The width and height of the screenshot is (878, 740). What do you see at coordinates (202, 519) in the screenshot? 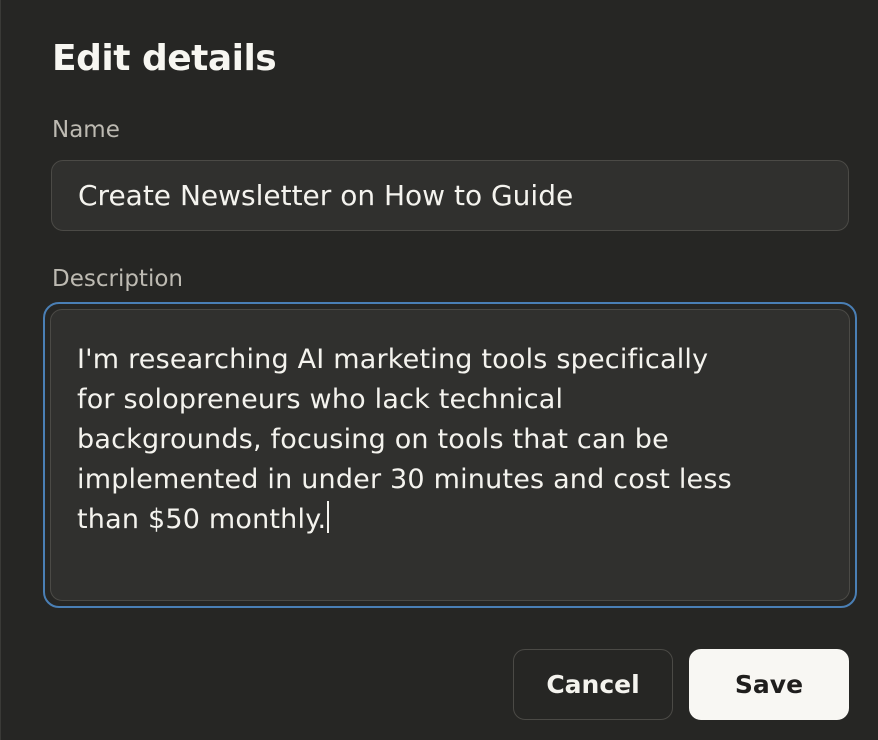
I see `description-line-text: than $50 monthly.` at bounding box center [202, 519].